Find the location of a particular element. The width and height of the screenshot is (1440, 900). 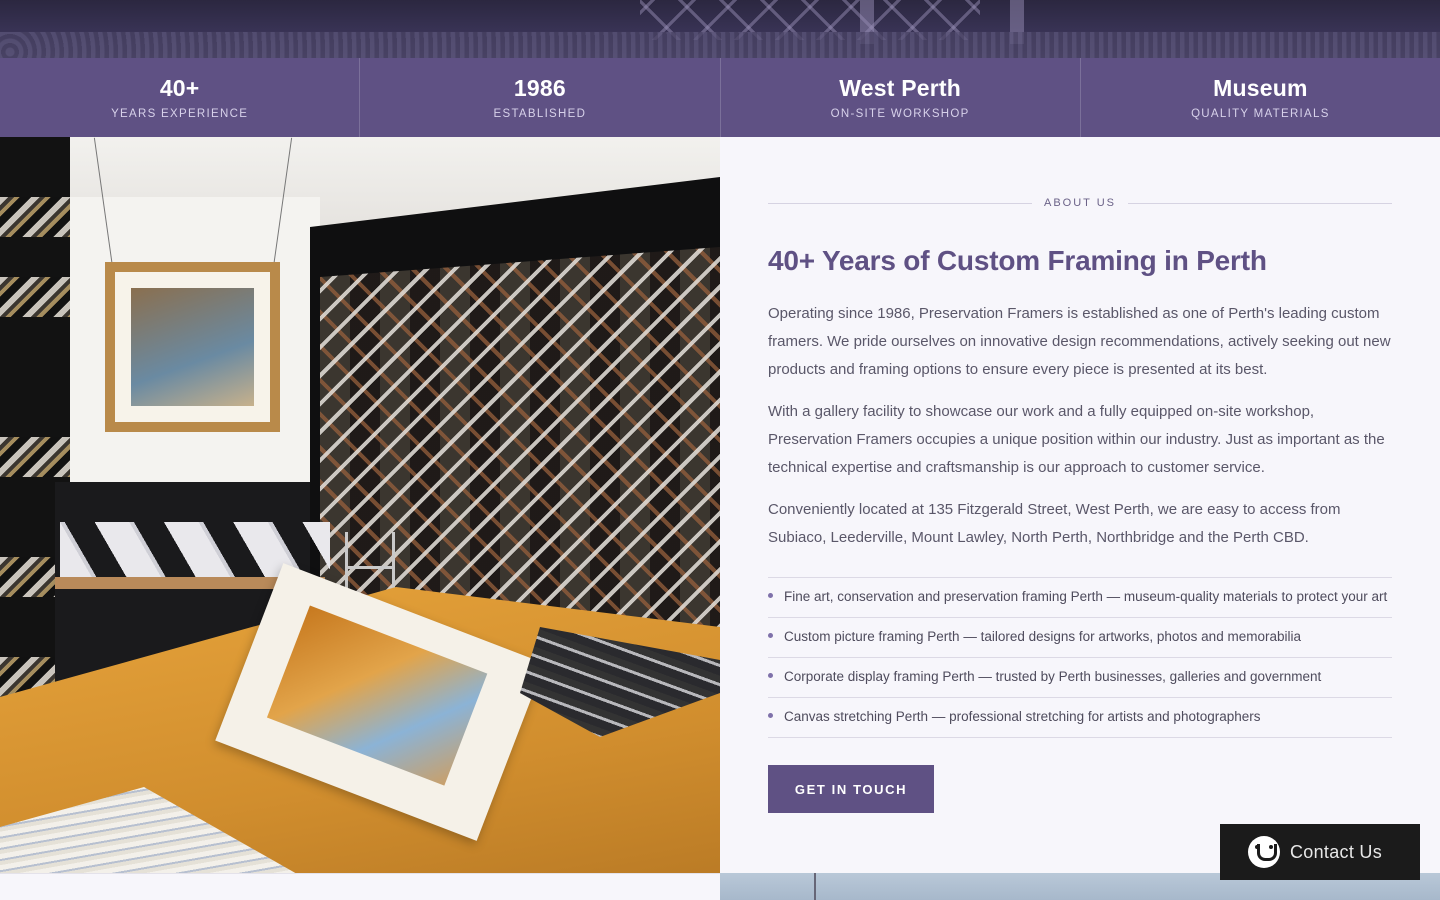

about-eyebrow: ABOUT US is located at coordinates (1080, 203).